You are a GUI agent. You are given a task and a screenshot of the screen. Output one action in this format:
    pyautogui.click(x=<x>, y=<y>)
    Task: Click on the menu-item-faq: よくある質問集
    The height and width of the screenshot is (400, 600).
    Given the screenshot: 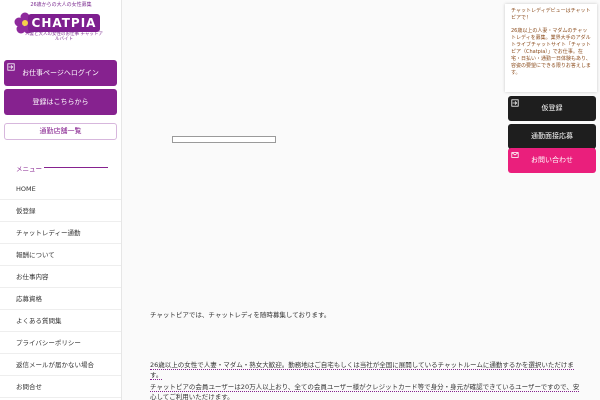 What is the action you would take?
    pyautogui.click(x=60, y=321)
    